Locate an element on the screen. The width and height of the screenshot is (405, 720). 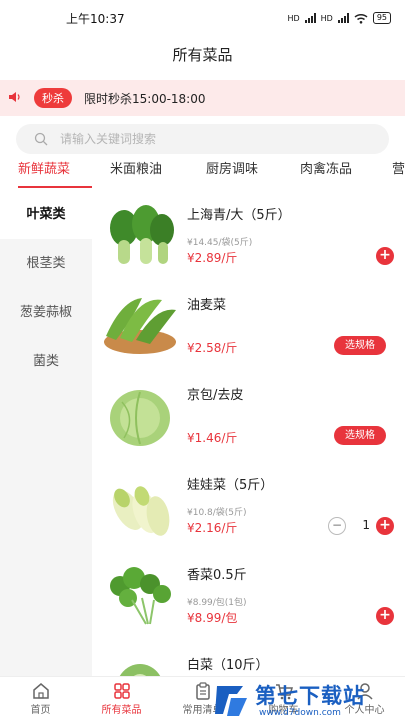
category-tabs: 新鲜蔬菜 米面粮油 厨房调味 肉禽冻品 营 is located at coordinates (202, 172).